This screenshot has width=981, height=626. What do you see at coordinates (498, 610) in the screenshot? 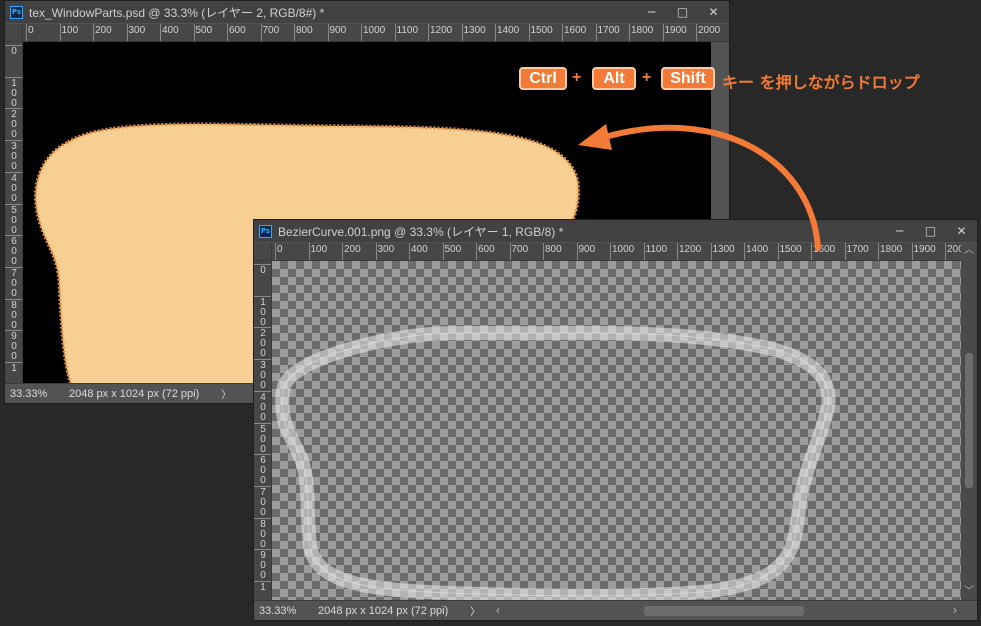
I see `scroll-left-arrow: ‹` at bounding box center [498, 610].